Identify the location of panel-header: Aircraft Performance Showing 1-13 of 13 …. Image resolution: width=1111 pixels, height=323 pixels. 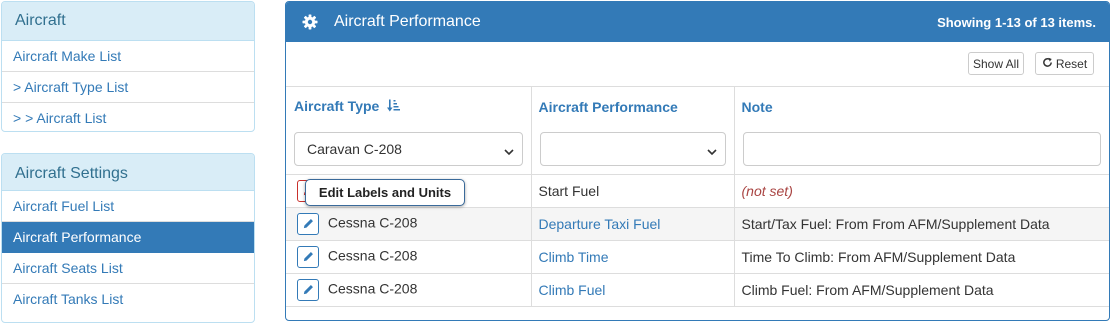
(697, 22).